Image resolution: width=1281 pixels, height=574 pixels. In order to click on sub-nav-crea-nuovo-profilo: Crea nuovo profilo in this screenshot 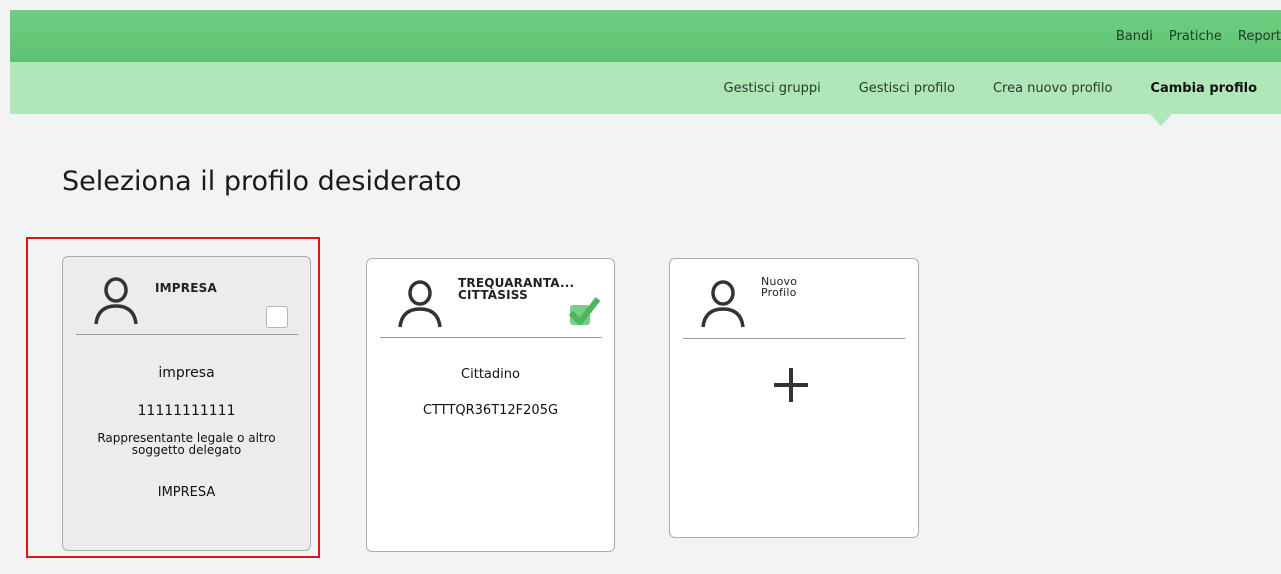, I will do `click(1052, 88)`.